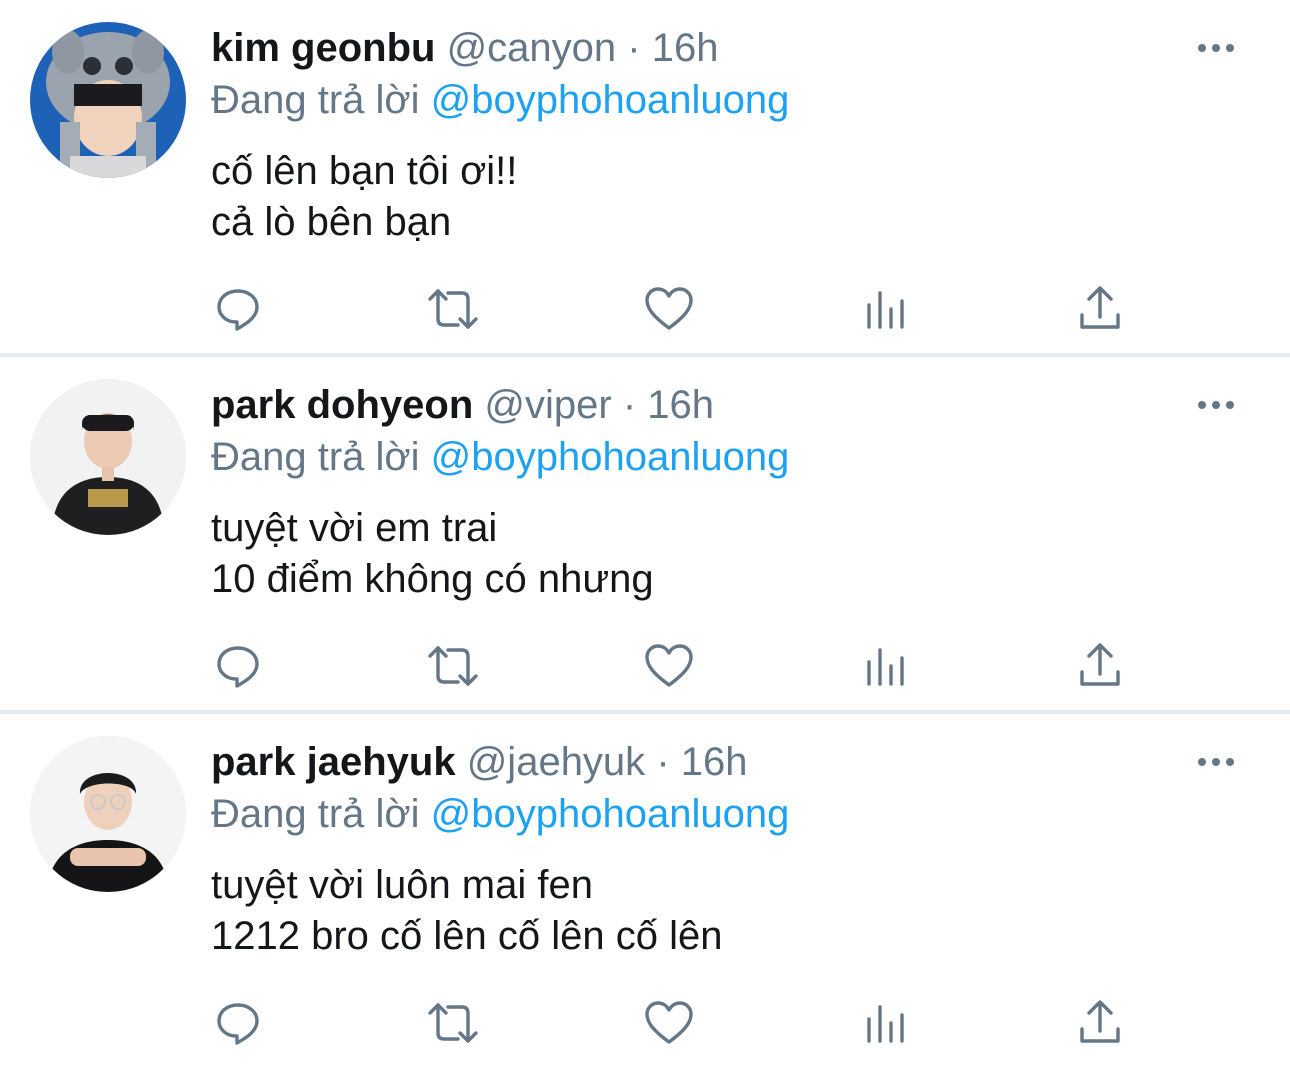 This screenshot has height=1085, width=1290. Describe the element at coordinates (432, 554) in the screenshot. I see `tweet-text: tuyệt vời em trai 10 điểm không có nhưng` at that location.